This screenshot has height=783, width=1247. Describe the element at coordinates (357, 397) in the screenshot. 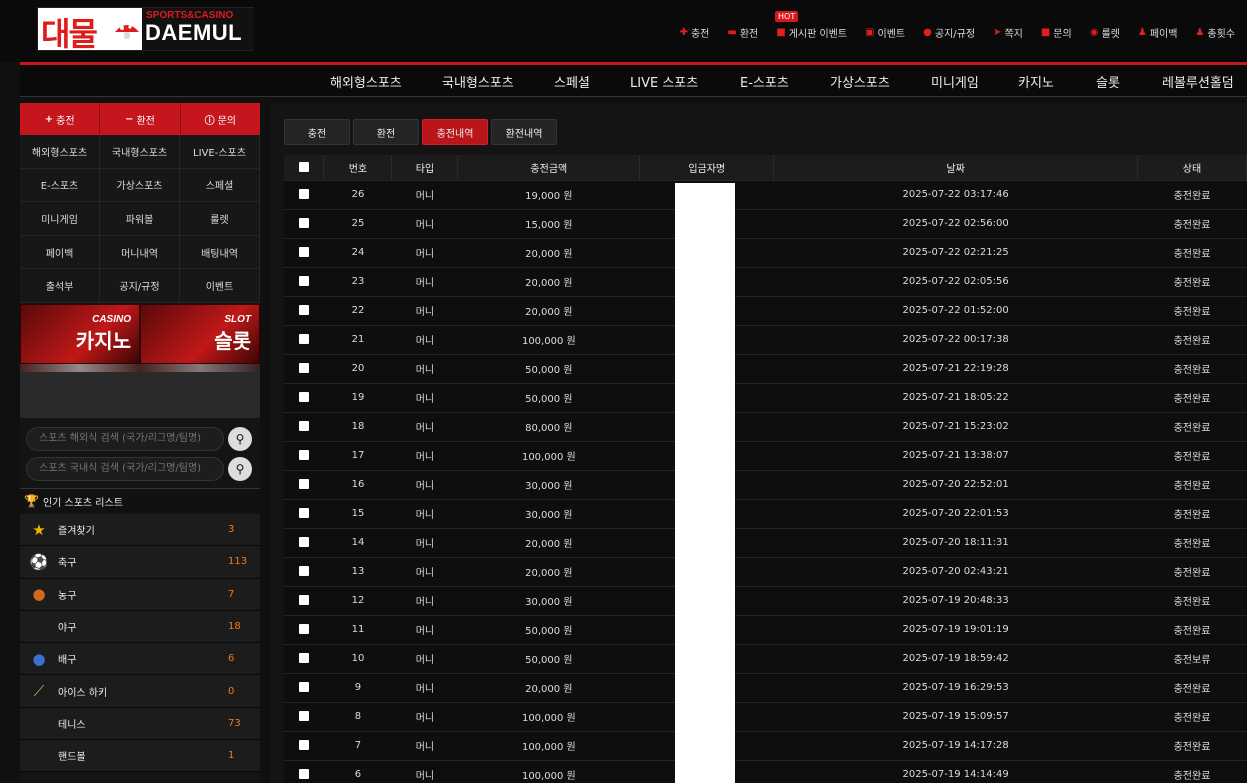

I see `row-number: 19` at that location.